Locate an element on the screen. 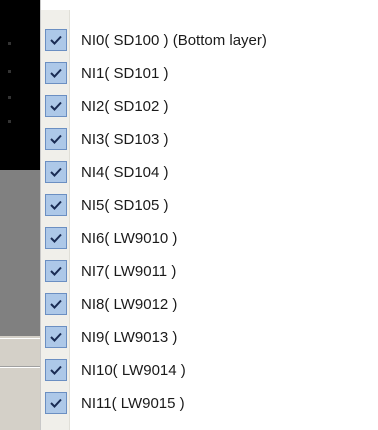 Image resolution: width=378 pixels, height=430 pixels. menu-item-ni5: NI5( SD105 ) is located at coordinates (209, 206).